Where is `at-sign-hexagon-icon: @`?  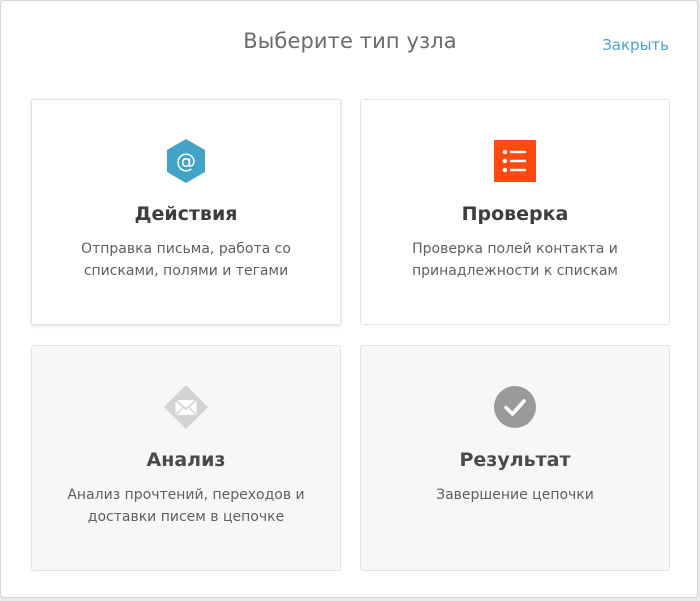 at-sign-hexagon-icon: @ is located at coordinates (186, 161).